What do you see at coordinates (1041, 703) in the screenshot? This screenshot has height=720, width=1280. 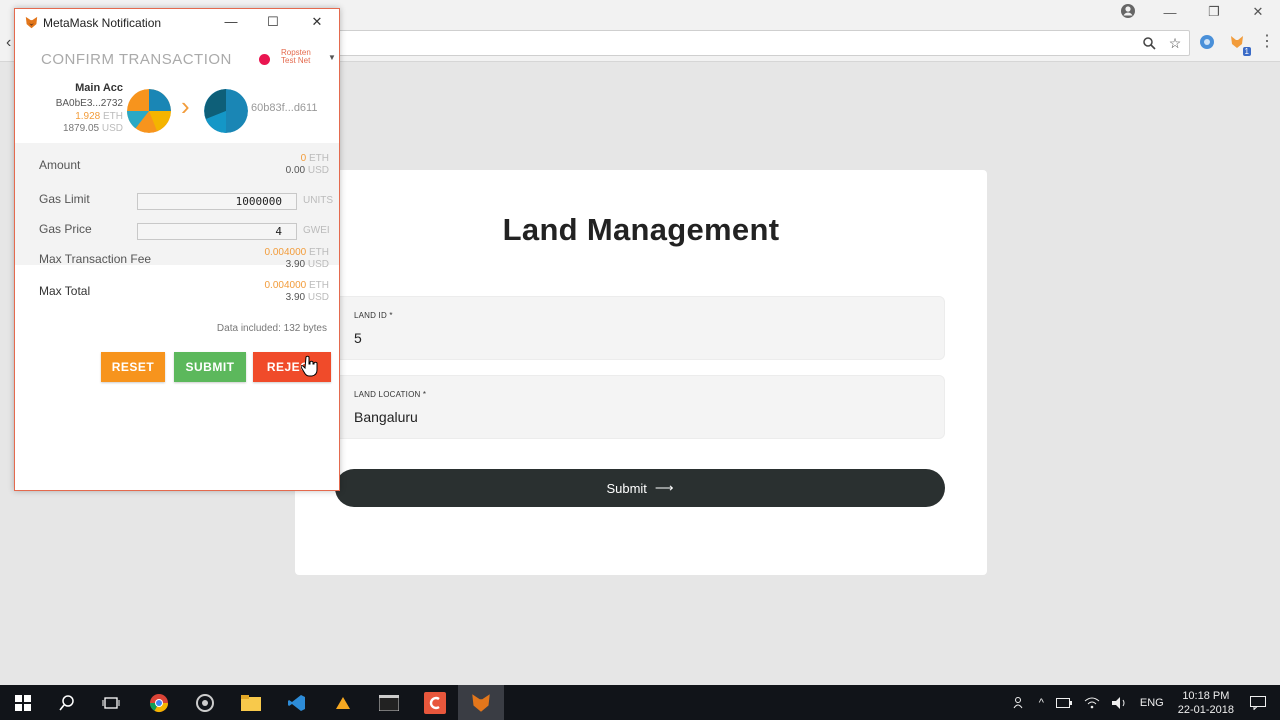 I see `chevron-up-icon: ^` at bounding box center [1041, 703].